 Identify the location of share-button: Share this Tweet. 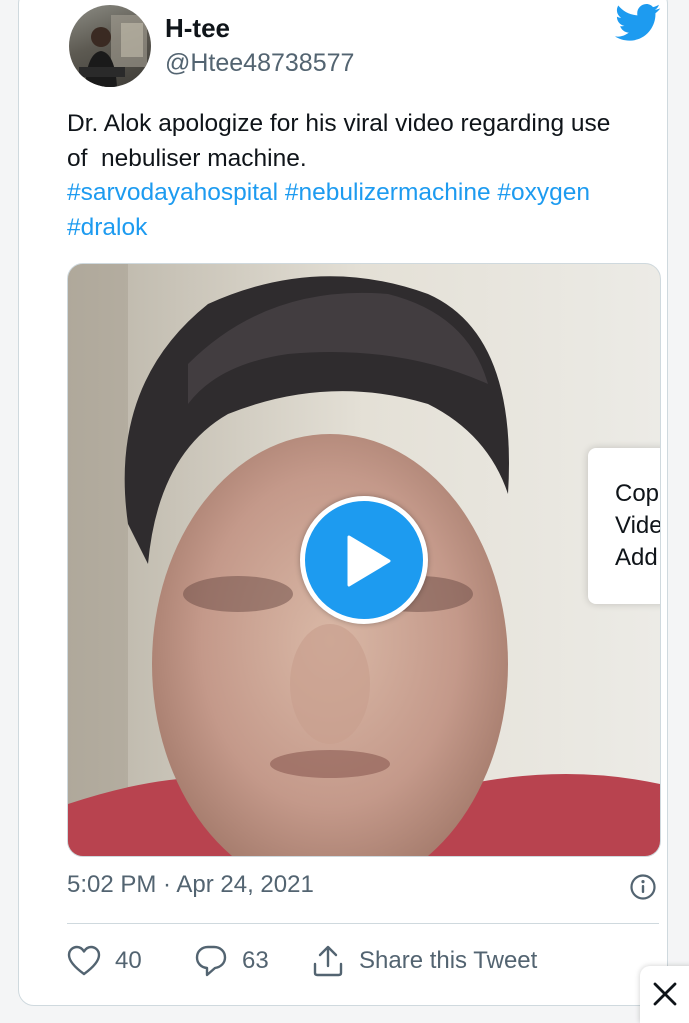
(424, 961).